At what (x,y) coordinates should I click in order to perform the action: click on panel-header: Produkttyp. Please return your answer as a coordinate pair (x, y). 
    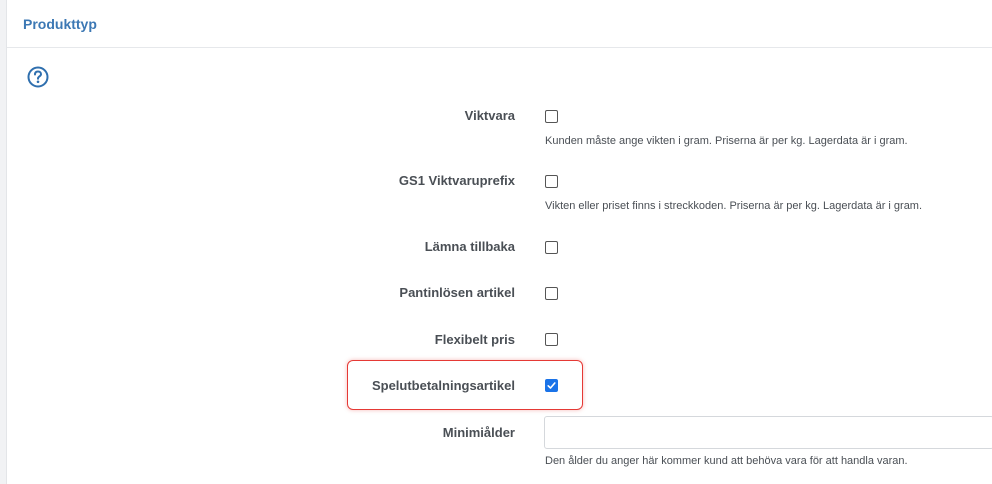
    Looking at the image, I should click on (499, 24).